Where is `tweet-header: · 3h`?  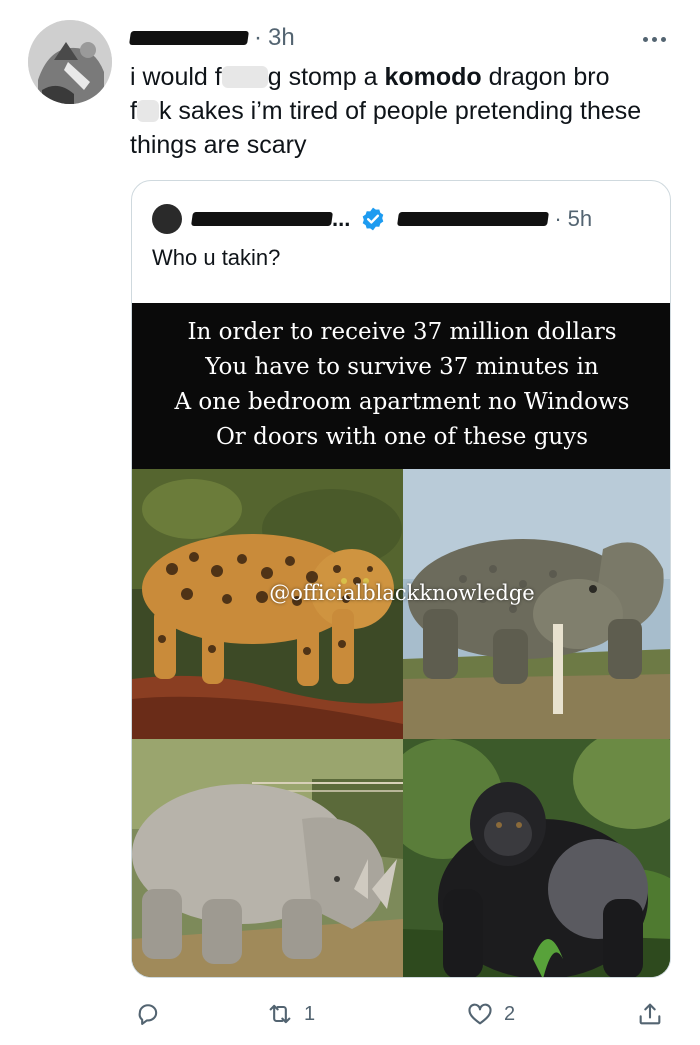 tweet-header: · 3h is located at coordinates (212, 38).